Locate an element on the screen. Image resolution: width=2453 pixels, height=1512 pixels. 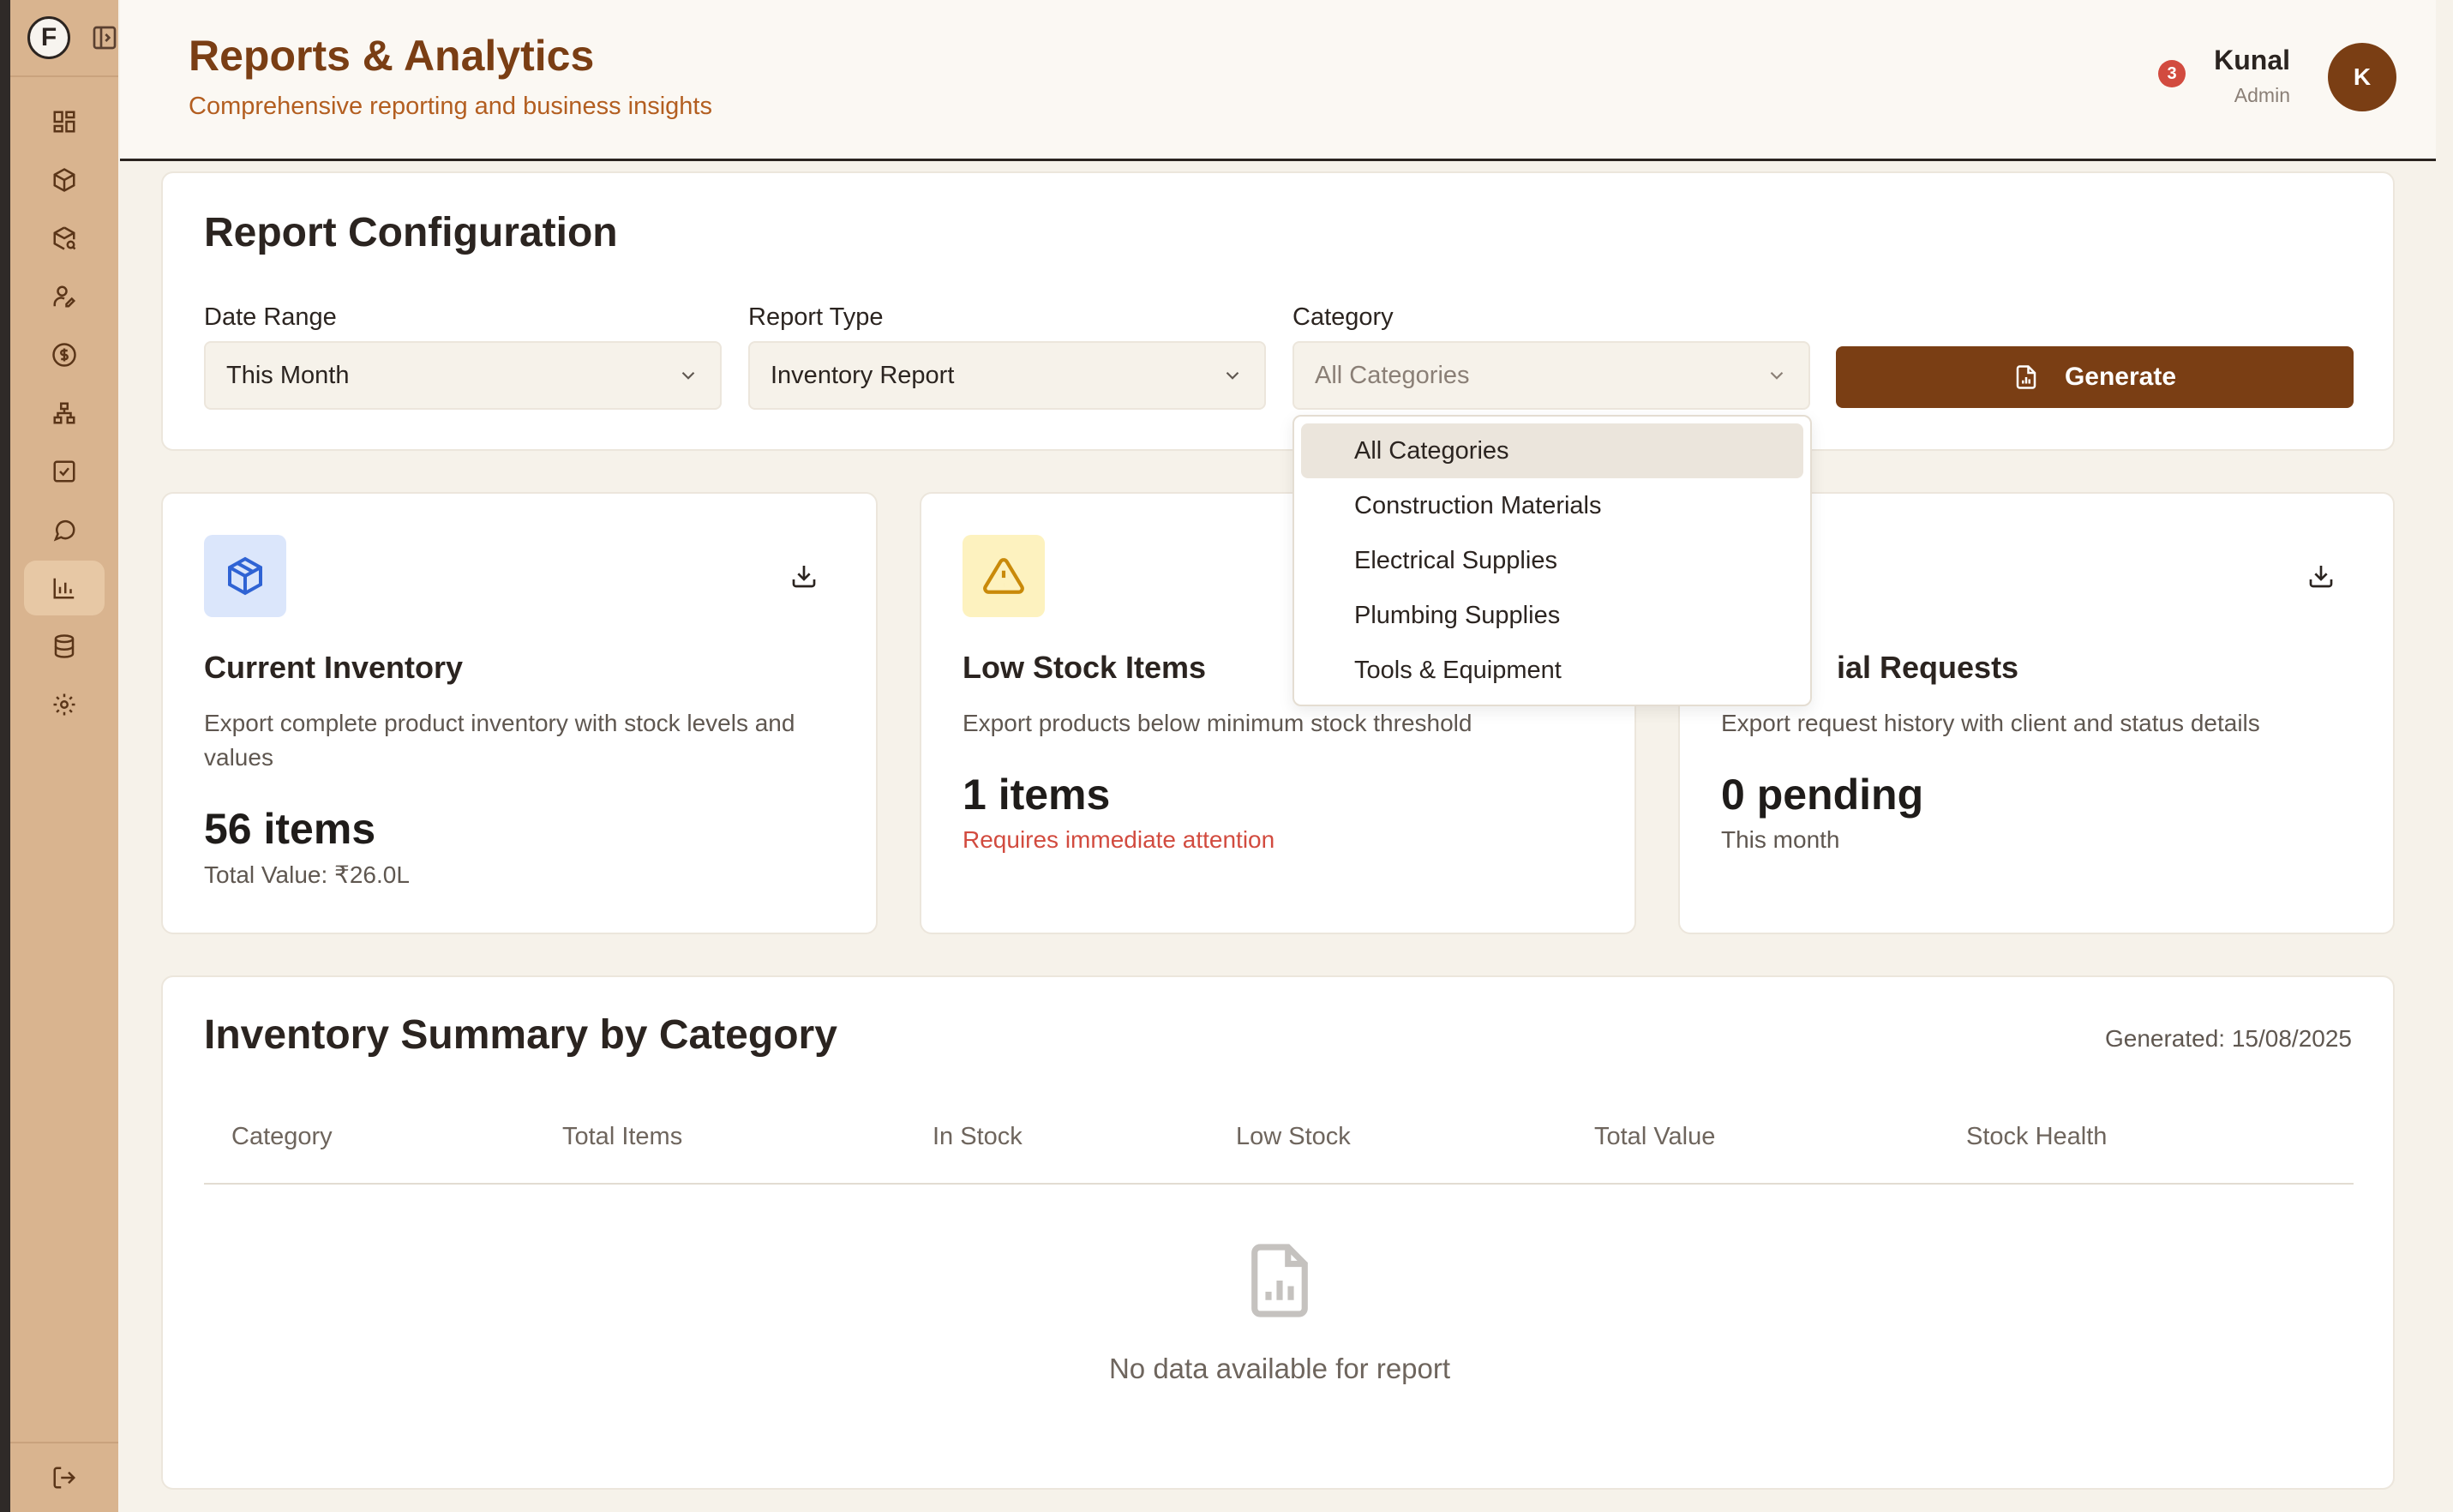
dropdown-option: Construction Materials is located at coordinates (1552, 505).